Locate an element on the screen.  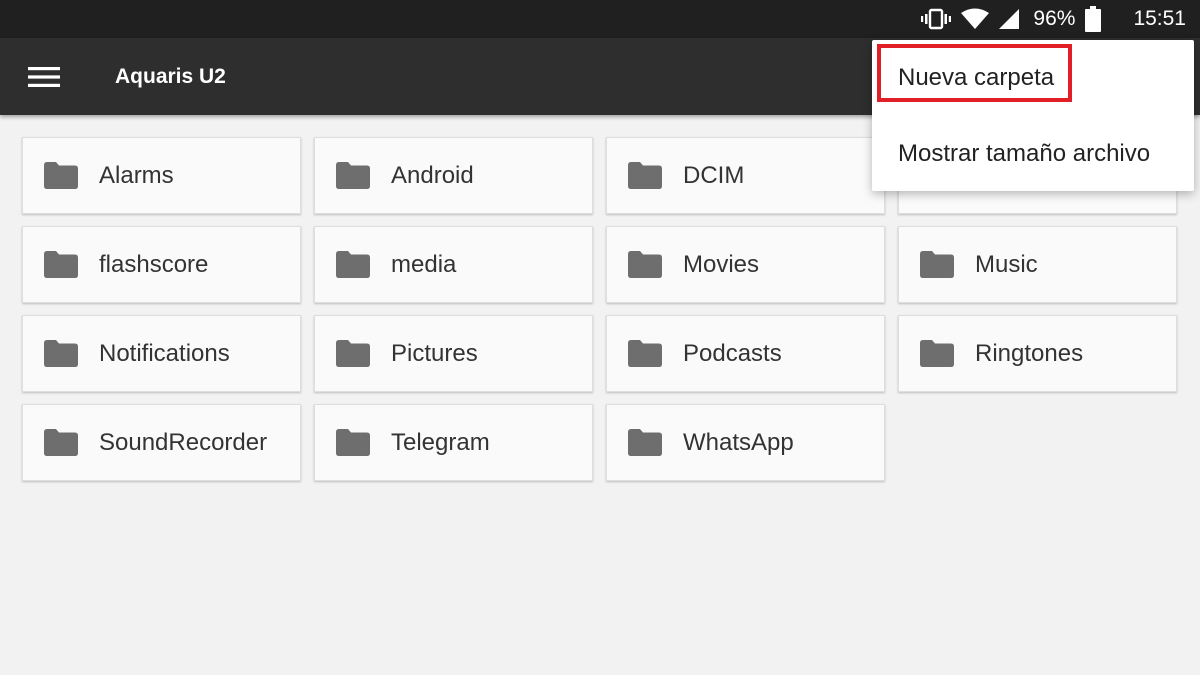
menu-item-show-file-size: Mostrar tamaño archivo is located at coordinates (1033, 154).